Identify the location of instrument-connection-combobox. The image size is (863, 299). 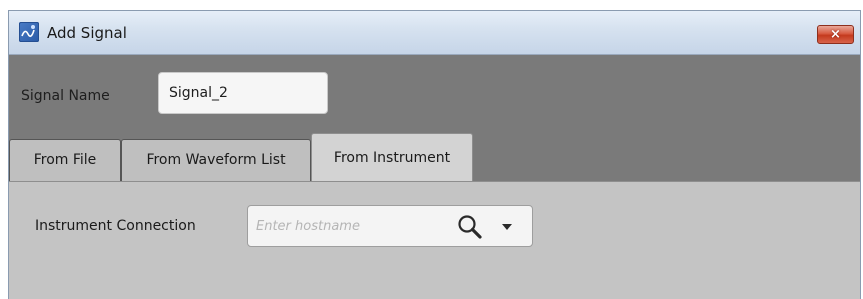
(390, 226).